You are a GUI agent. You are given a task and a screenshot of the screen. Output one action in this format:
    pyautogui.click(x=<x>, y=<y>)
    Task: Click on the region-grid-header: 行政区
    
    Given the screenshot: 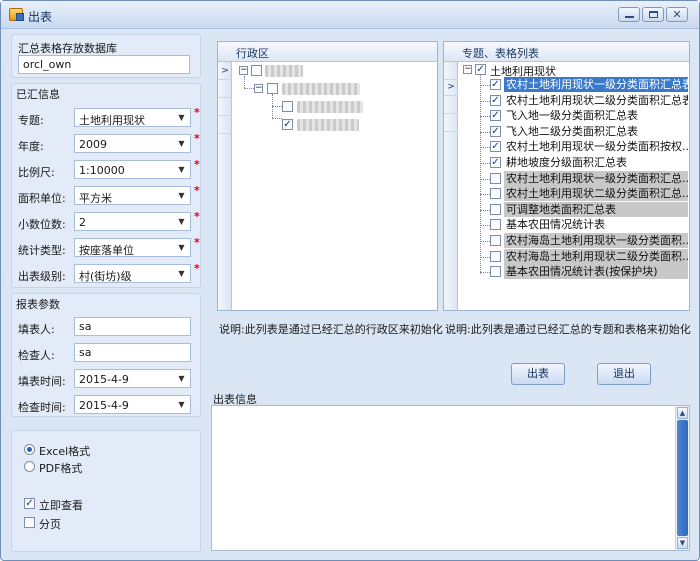 What is the action you would take?
    pyautogui.click(x=327, y=52)
    